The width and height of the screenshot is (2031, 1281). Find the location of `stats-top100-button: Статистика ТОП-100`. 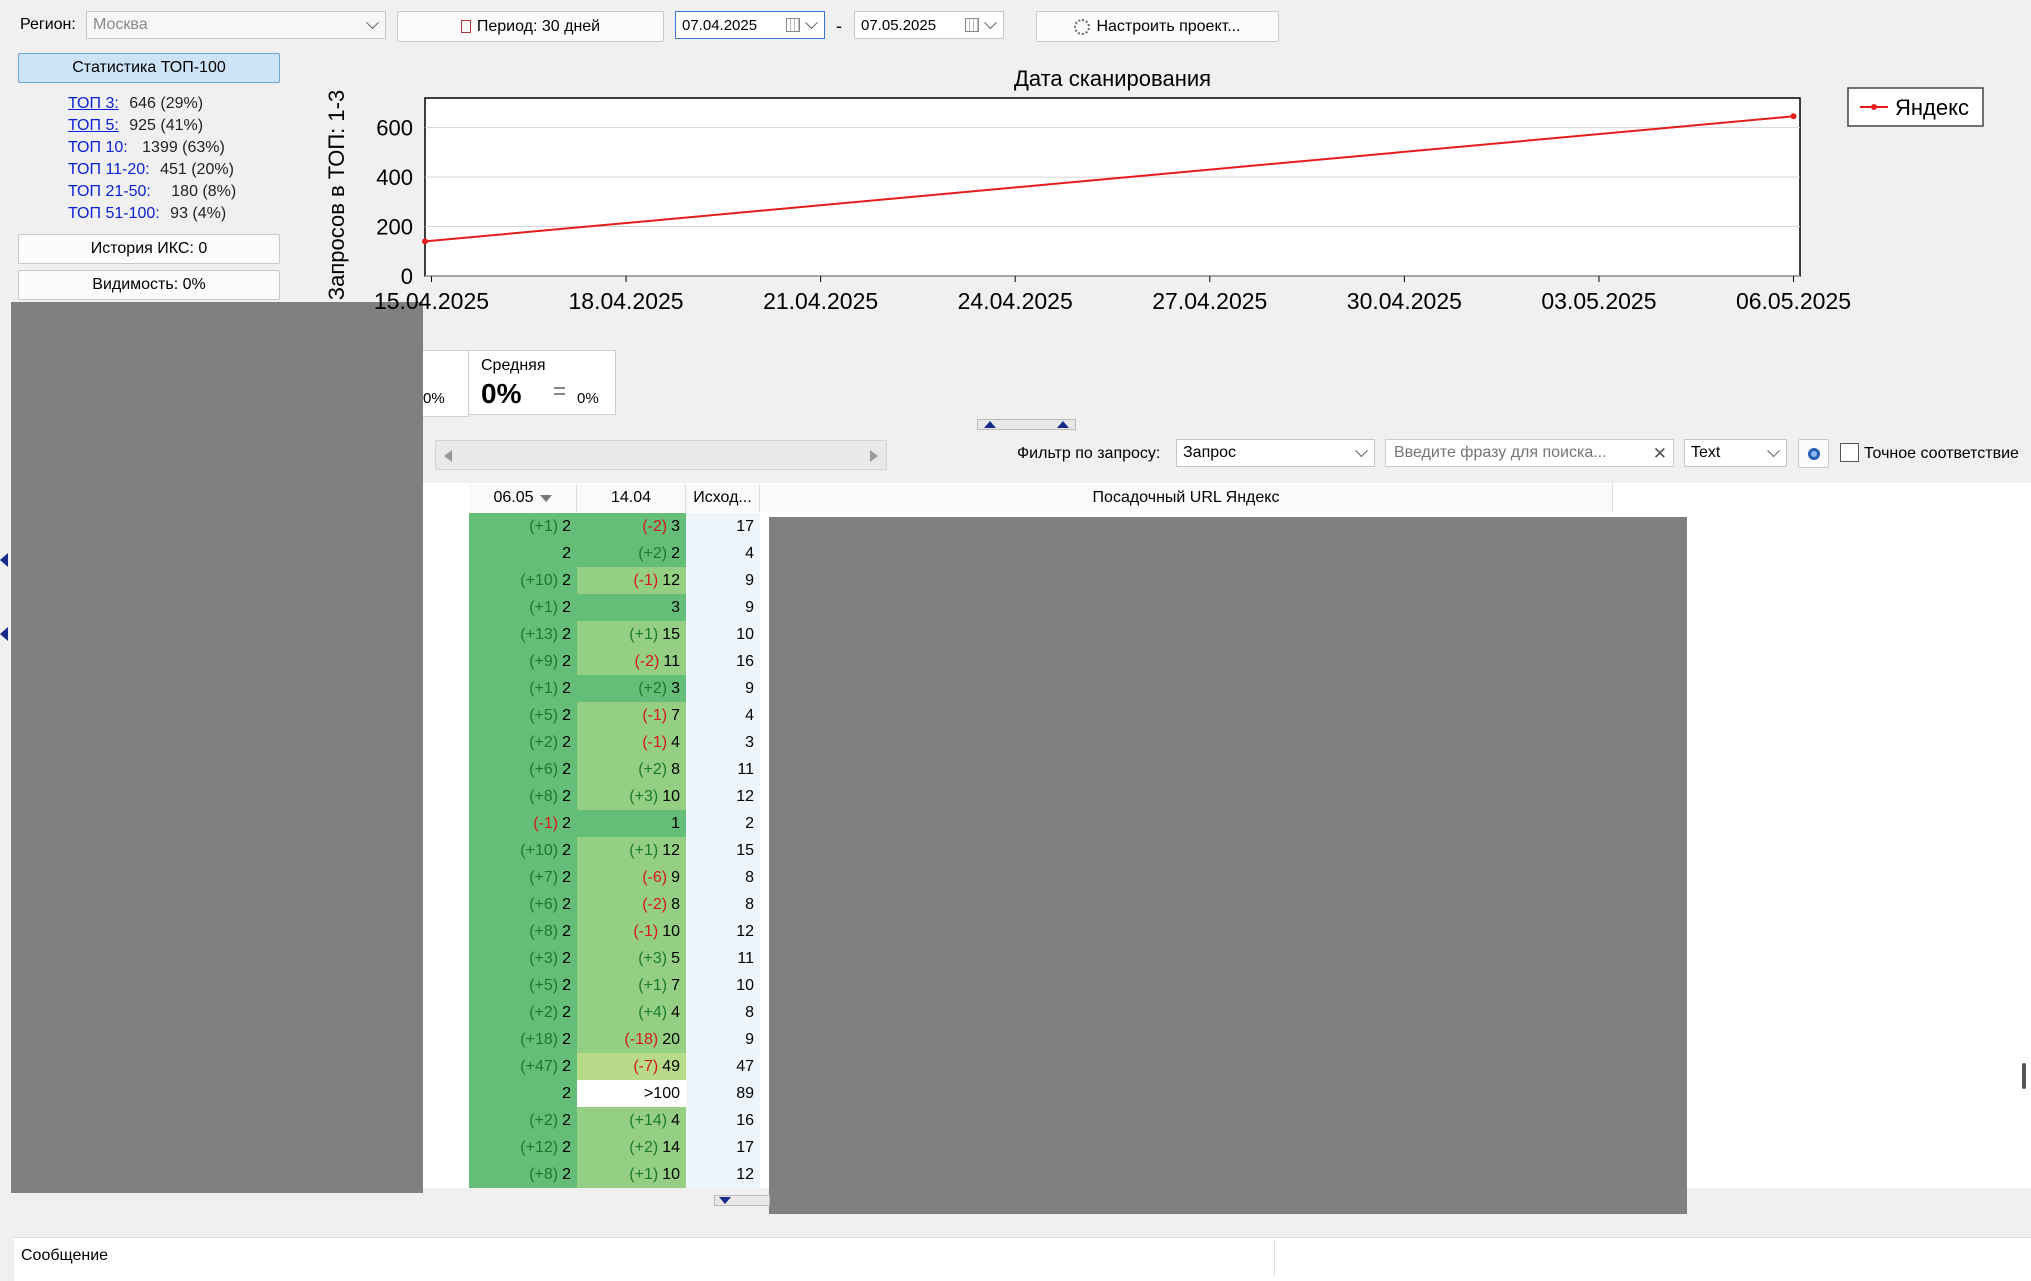

stats-top100-button: Статистика ТОП-100 is located at coordinates (149, 68).